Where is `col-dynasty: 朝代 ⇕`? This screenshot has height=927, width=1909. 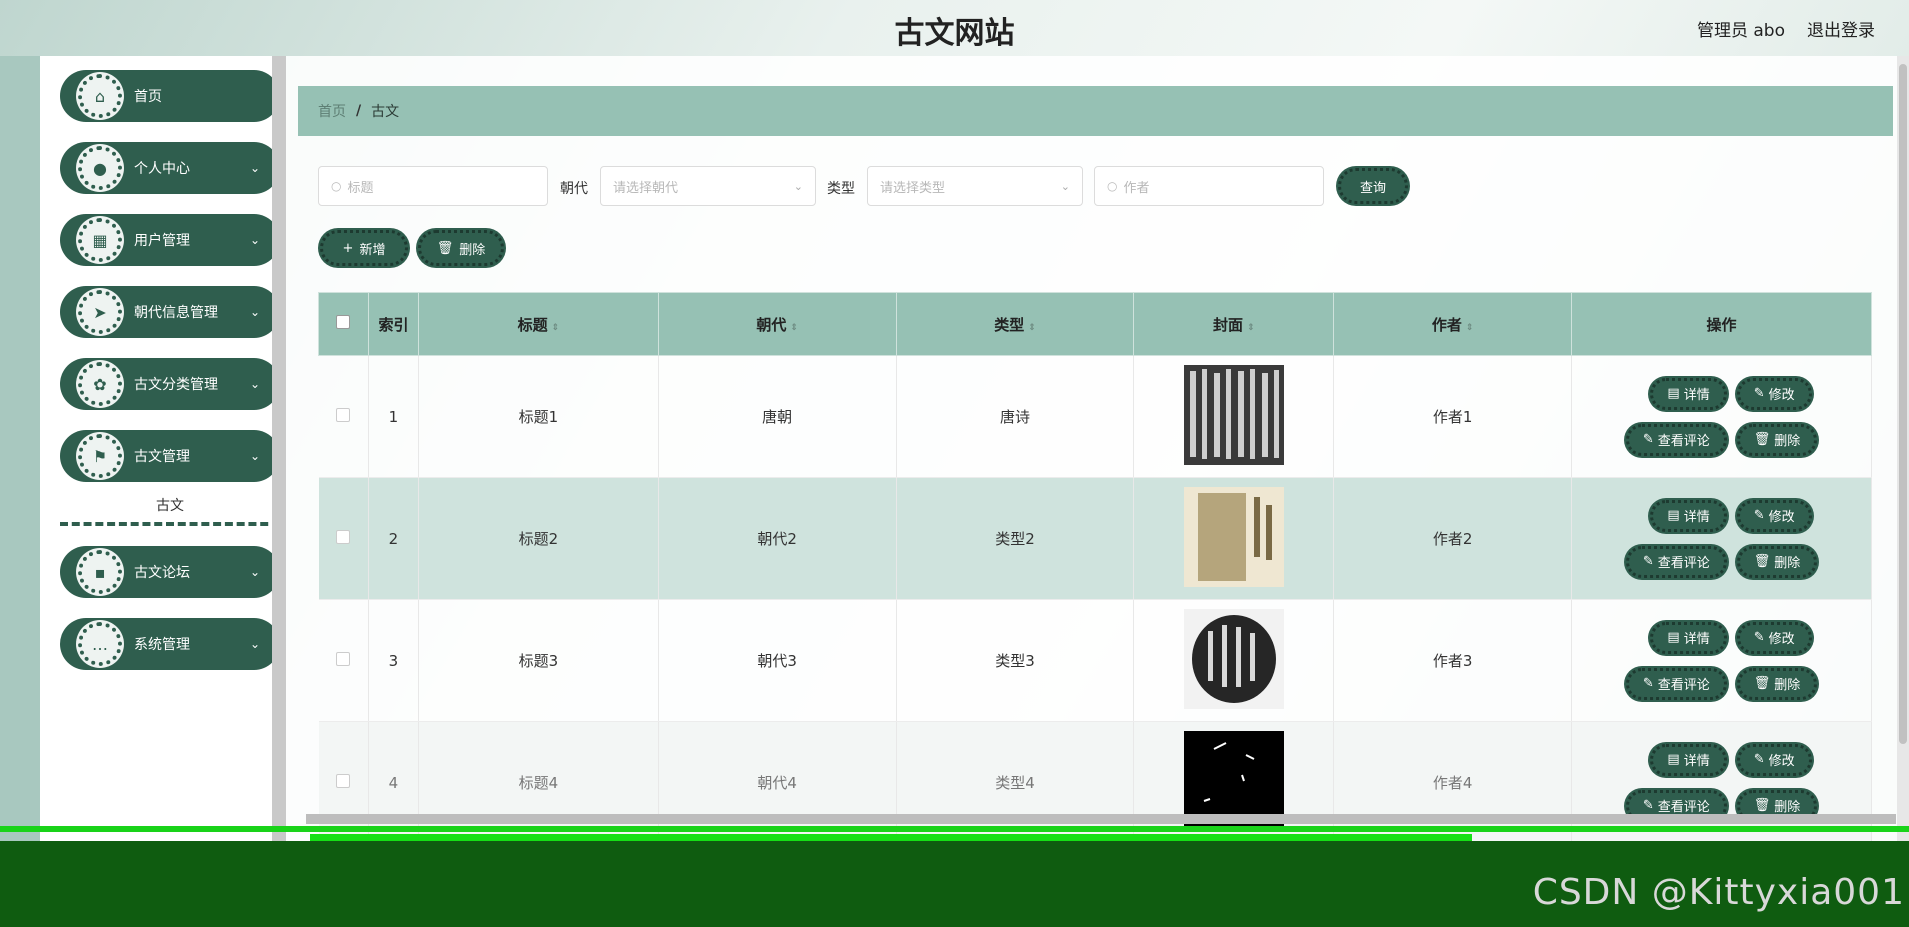
col-dynasty: 朝代 ⇕ is located at coordinates (777, 324).